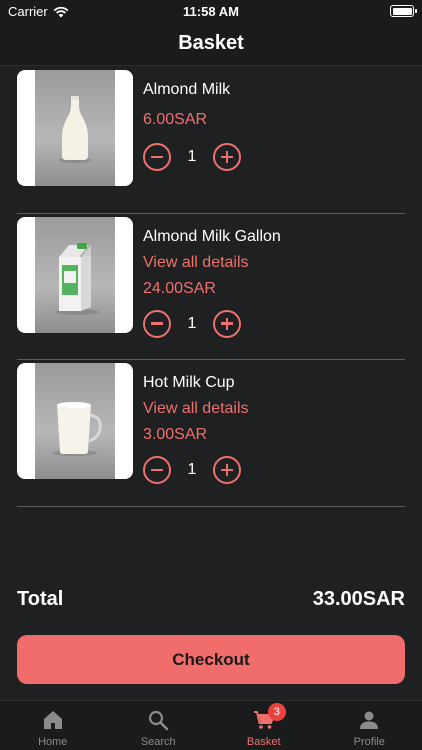 The image size is (422, 750). Describe the element at coordinates (275, 428) in the screenshot. I see `item-info: Hot Milk Cup View all details 3.00SAR 1` at that location.